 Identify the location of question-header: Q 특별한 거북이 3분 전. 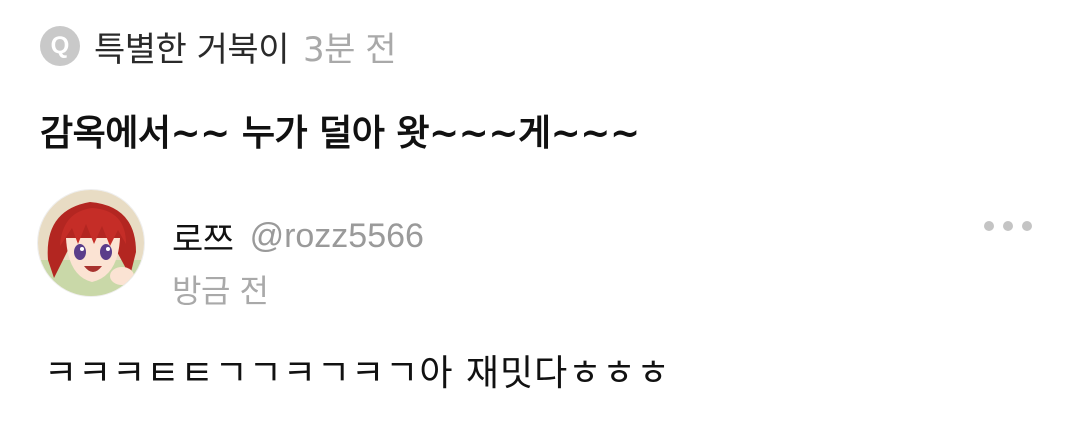
(218, 46).